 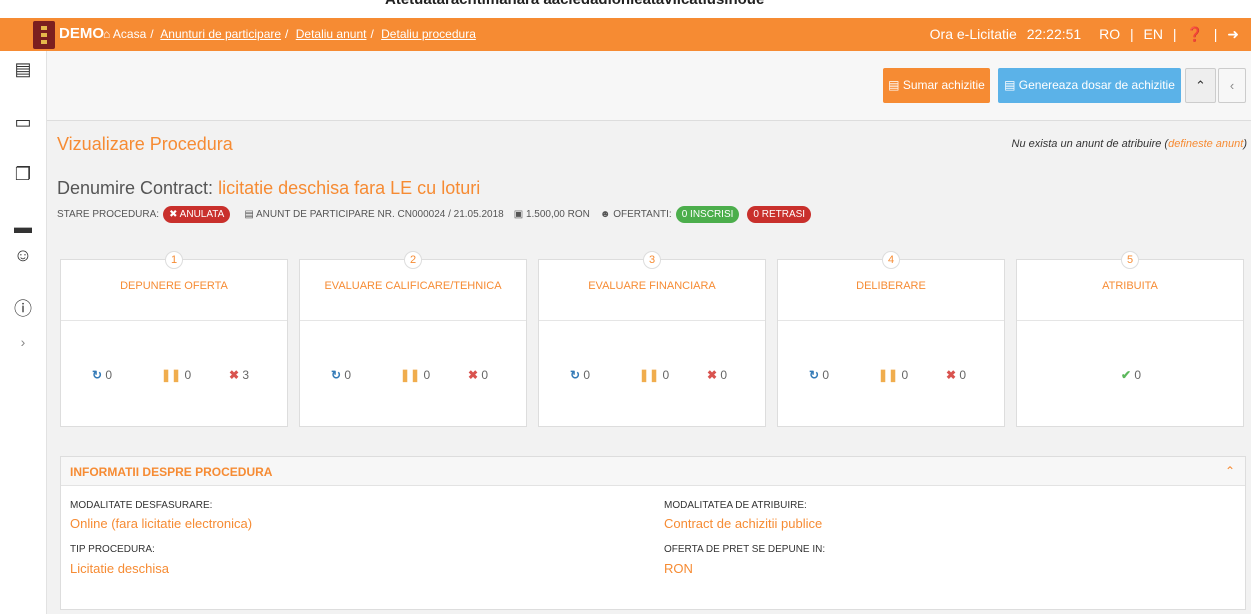 I want to click on breadcrumb-anunturi: Anunturi de participare, so click(x=220, y=34).